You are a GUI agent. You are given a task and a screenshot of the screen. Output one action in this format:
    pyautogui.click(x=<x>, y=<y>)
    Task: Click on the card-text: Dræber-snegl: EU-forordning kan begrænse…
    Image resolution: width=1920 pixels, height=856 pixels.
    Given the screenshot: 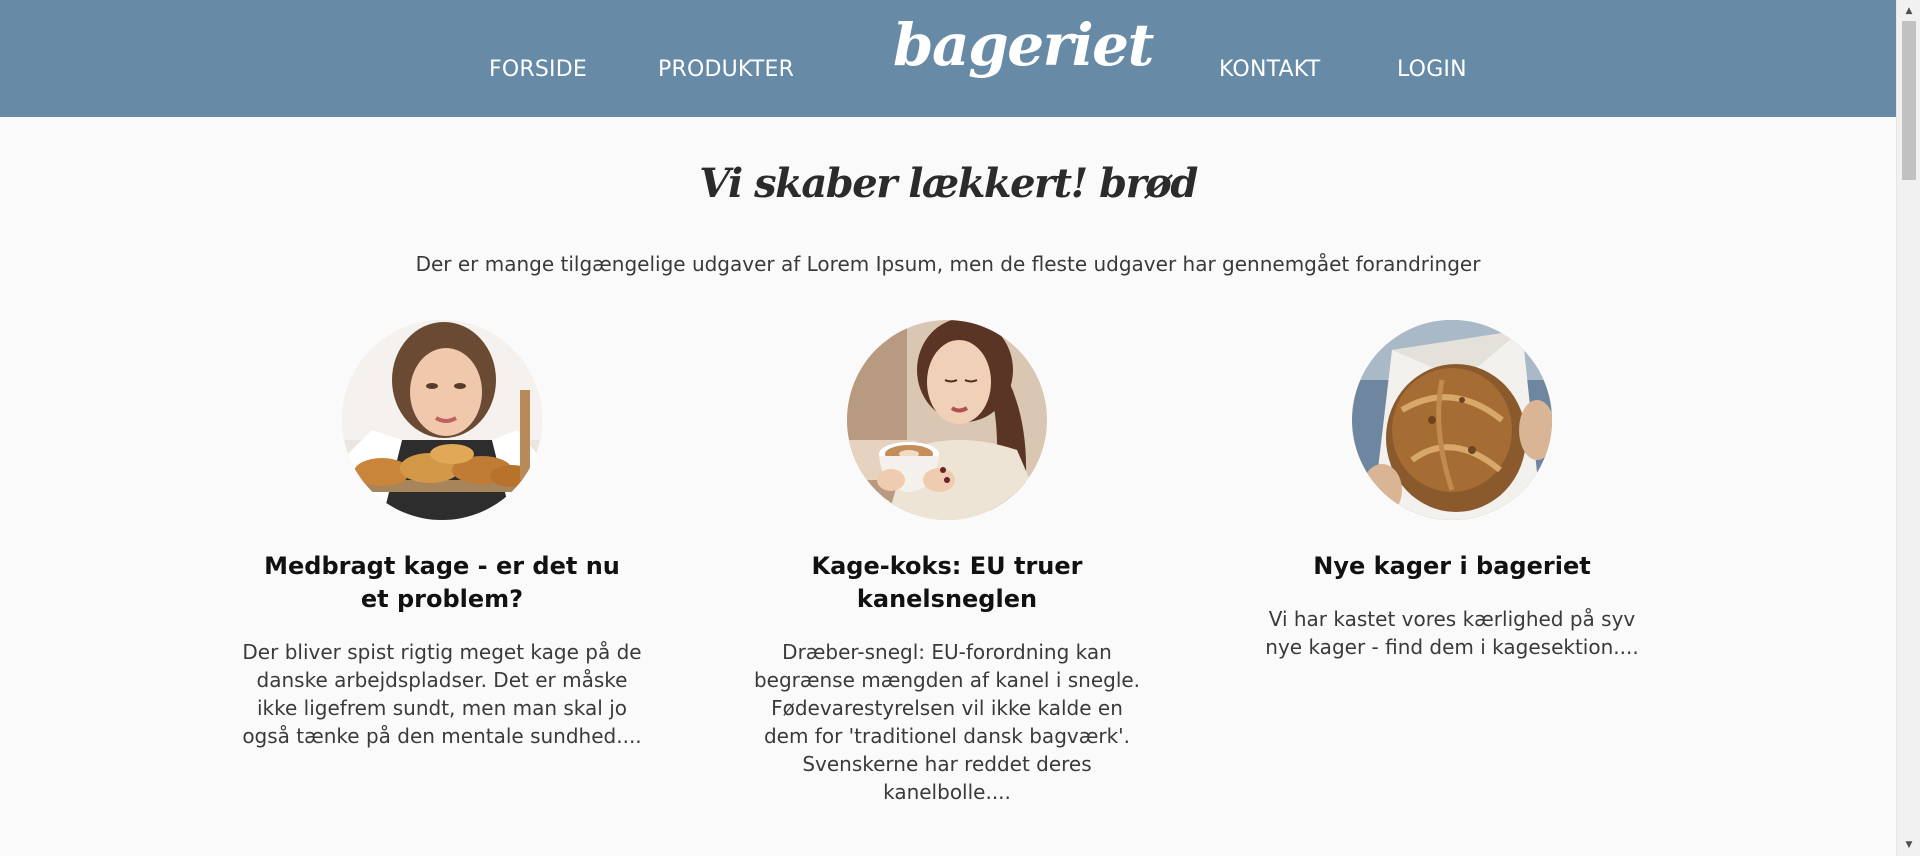 What is the action you would take?
    pyautogui.click(x=947, y=722)
    